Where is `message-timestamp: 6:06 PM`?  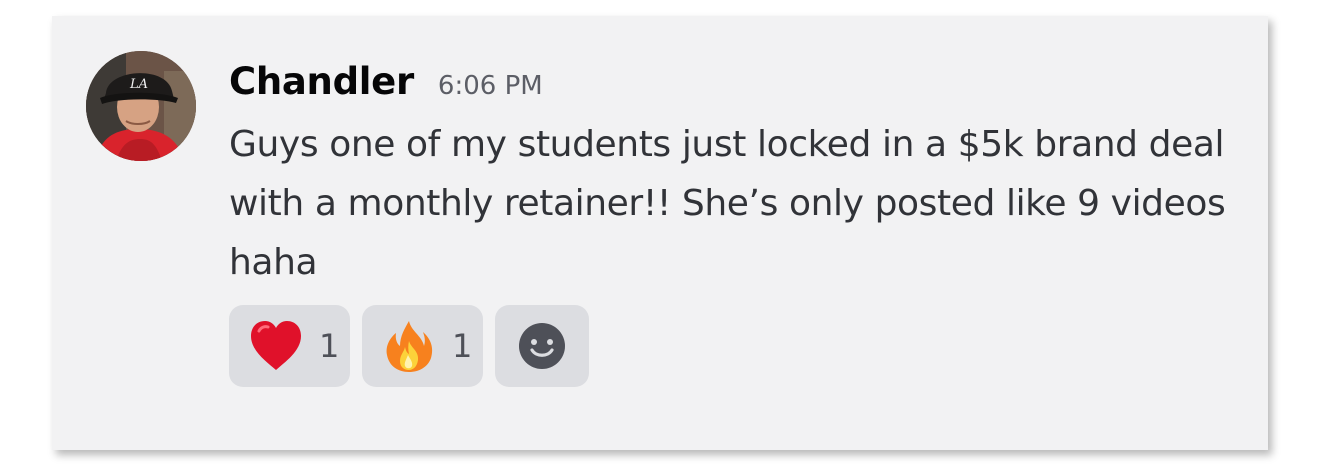
message-timestamp: 6:06 PM is located at coordinates (490, 86).